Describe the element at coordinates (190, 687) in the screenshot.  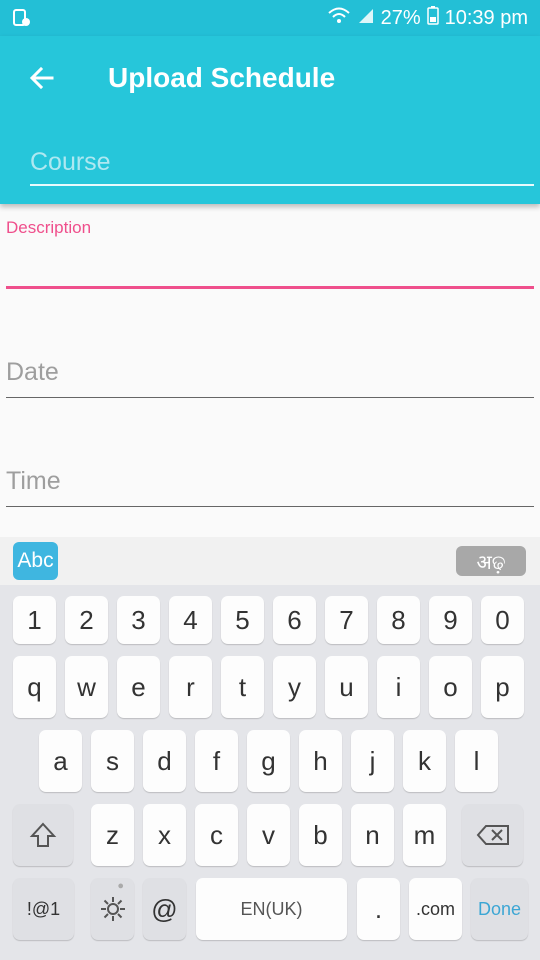
I see `key-r: r` at that location.